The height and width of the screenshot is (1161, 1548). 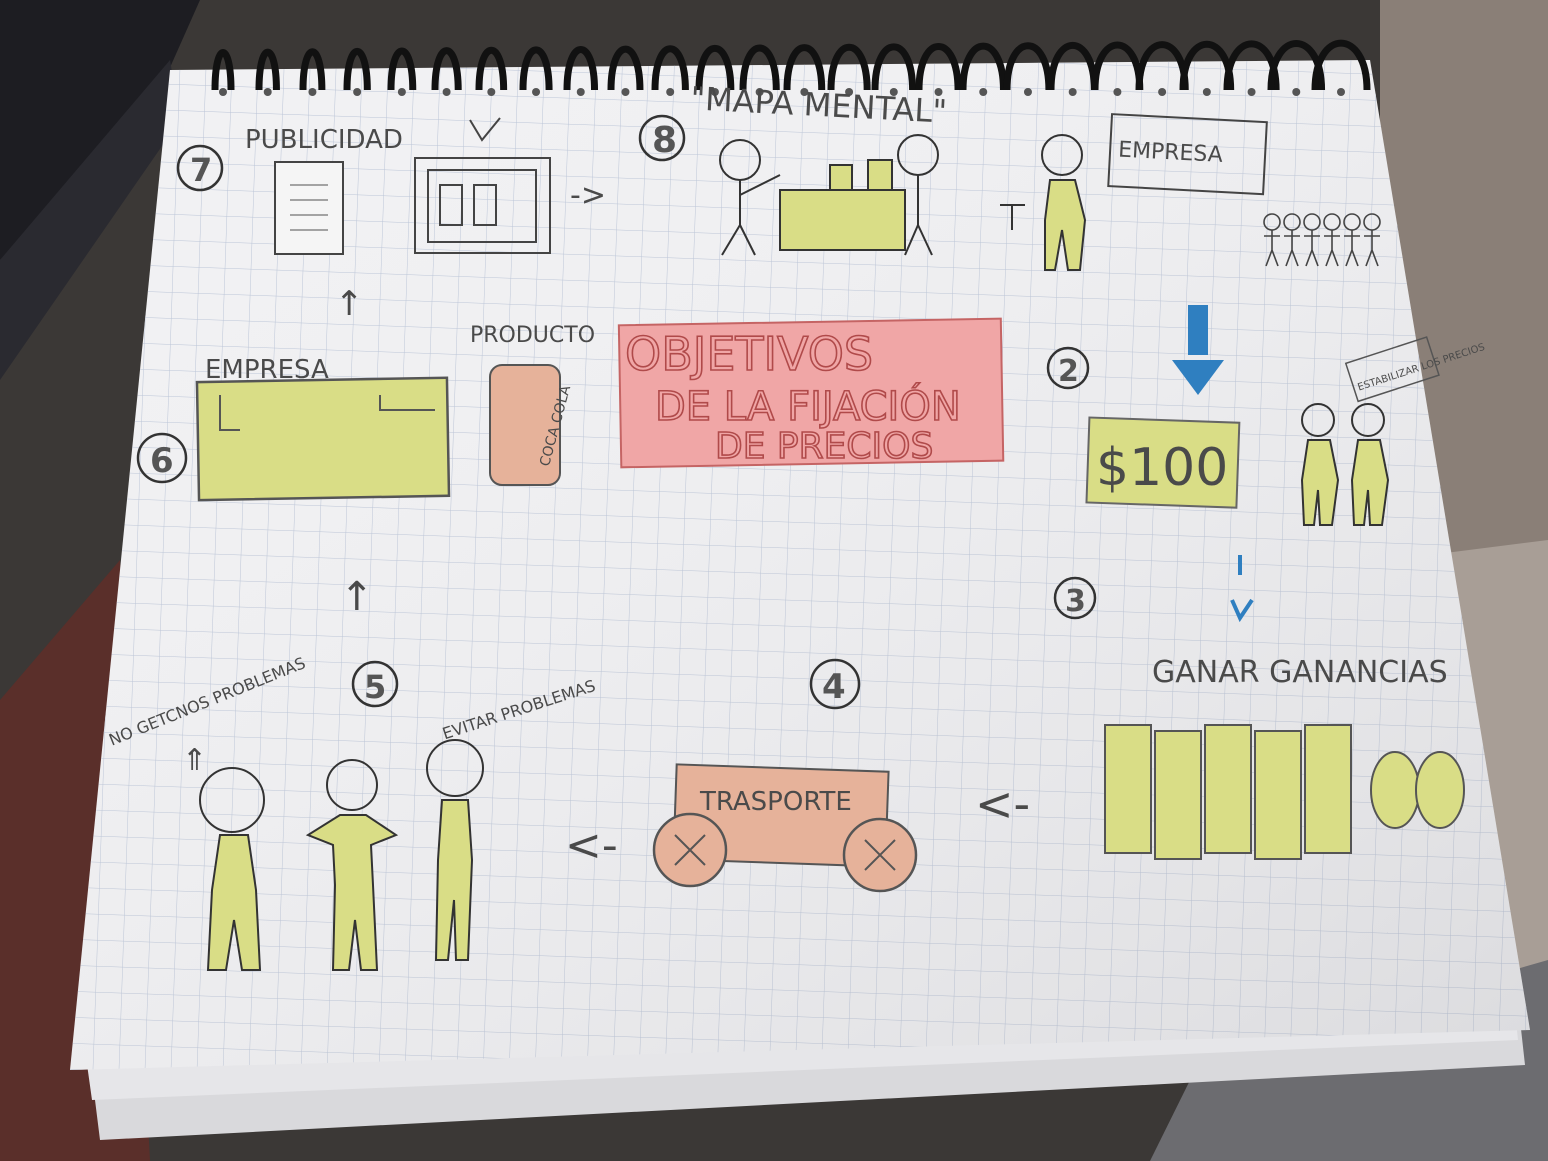 I want to click on center-line-2: DE LA FIJACIÓN, so click(x=808, y=406).